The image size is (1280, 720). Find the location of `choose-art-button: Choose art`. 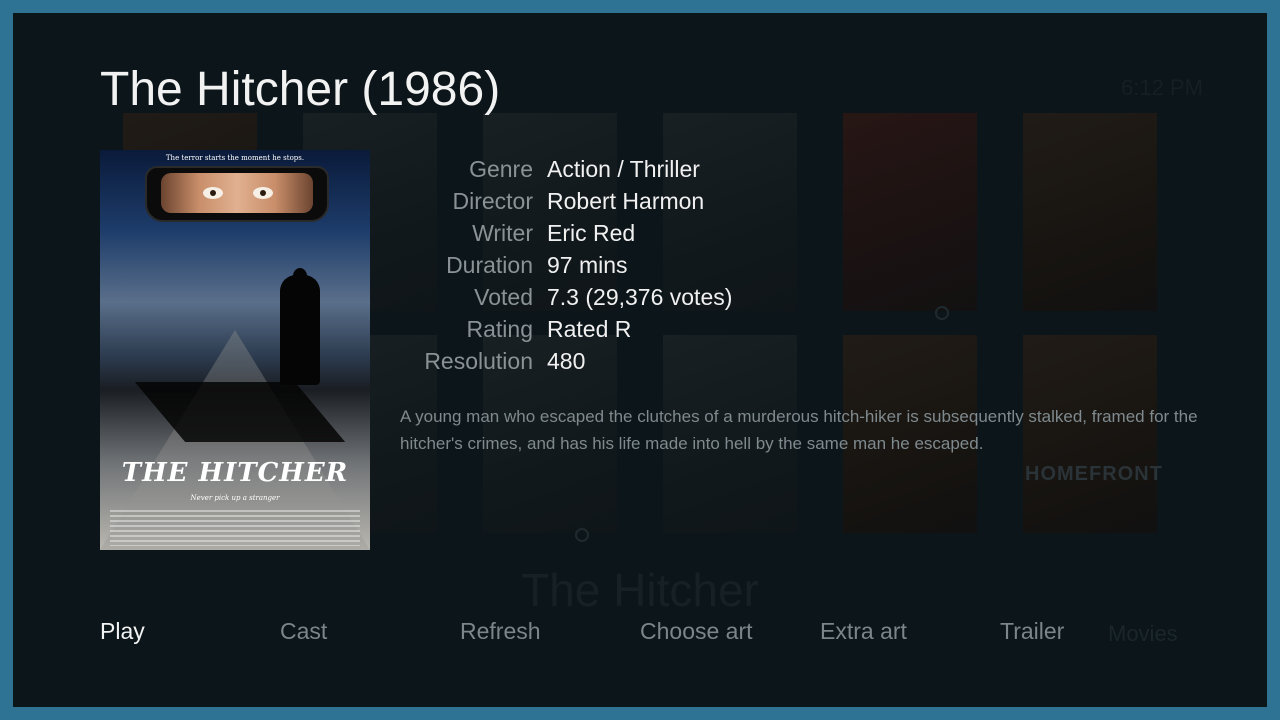

choose-art-button: Choose art is located at coordinates (696, 631).